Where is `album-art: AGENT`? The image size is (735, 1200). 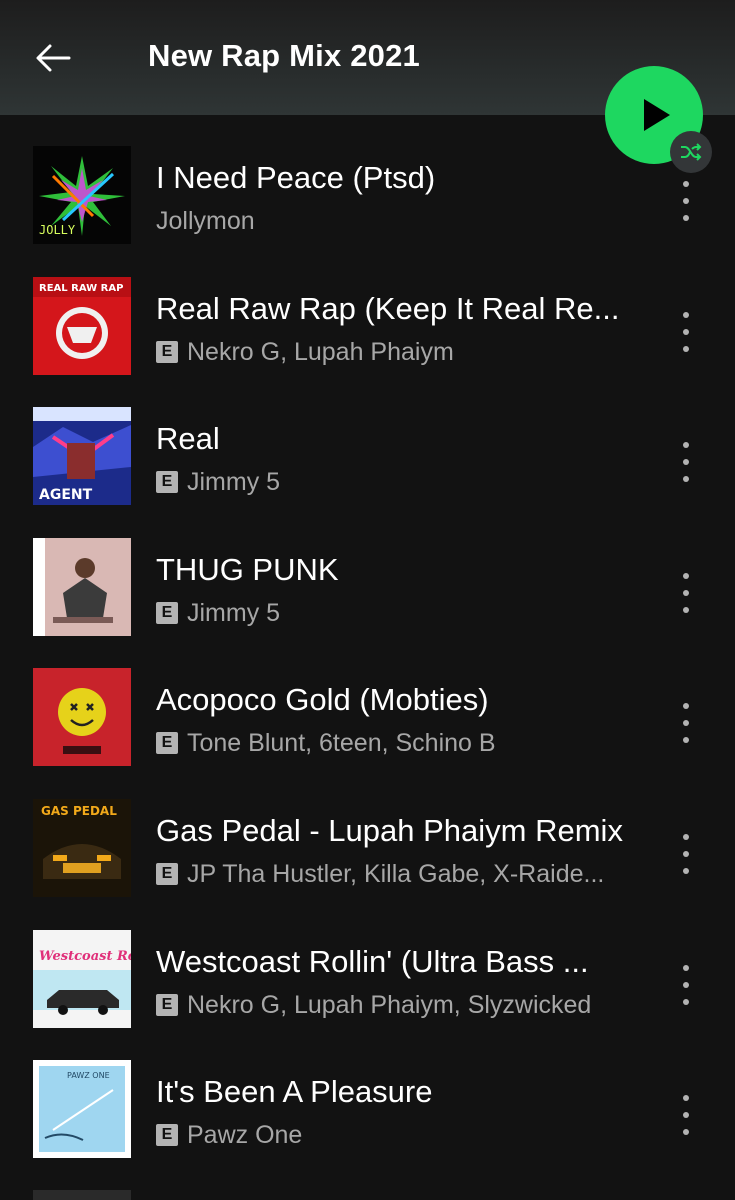 album-art: AGENT is located at coordinates (82, 456).